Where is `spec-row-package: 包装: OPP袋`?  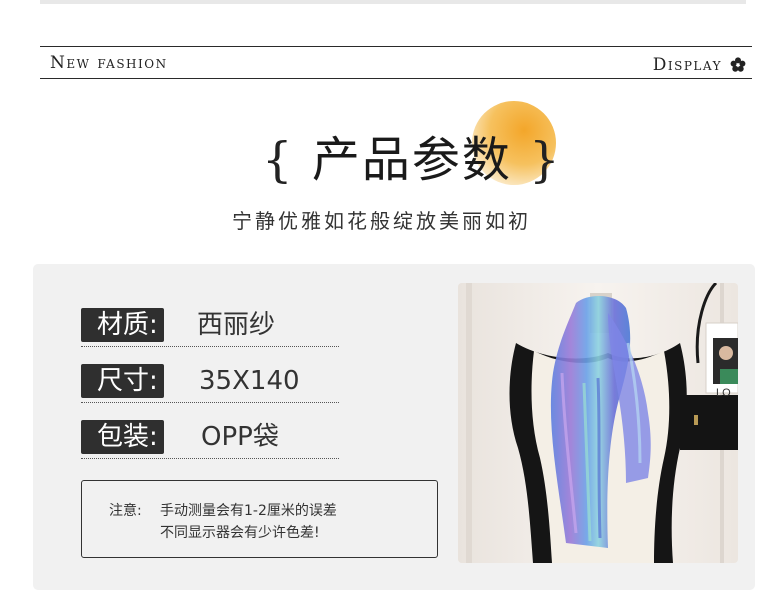
spec-row-package: 包装: OPP袋 is located at coordinates (210, 438).